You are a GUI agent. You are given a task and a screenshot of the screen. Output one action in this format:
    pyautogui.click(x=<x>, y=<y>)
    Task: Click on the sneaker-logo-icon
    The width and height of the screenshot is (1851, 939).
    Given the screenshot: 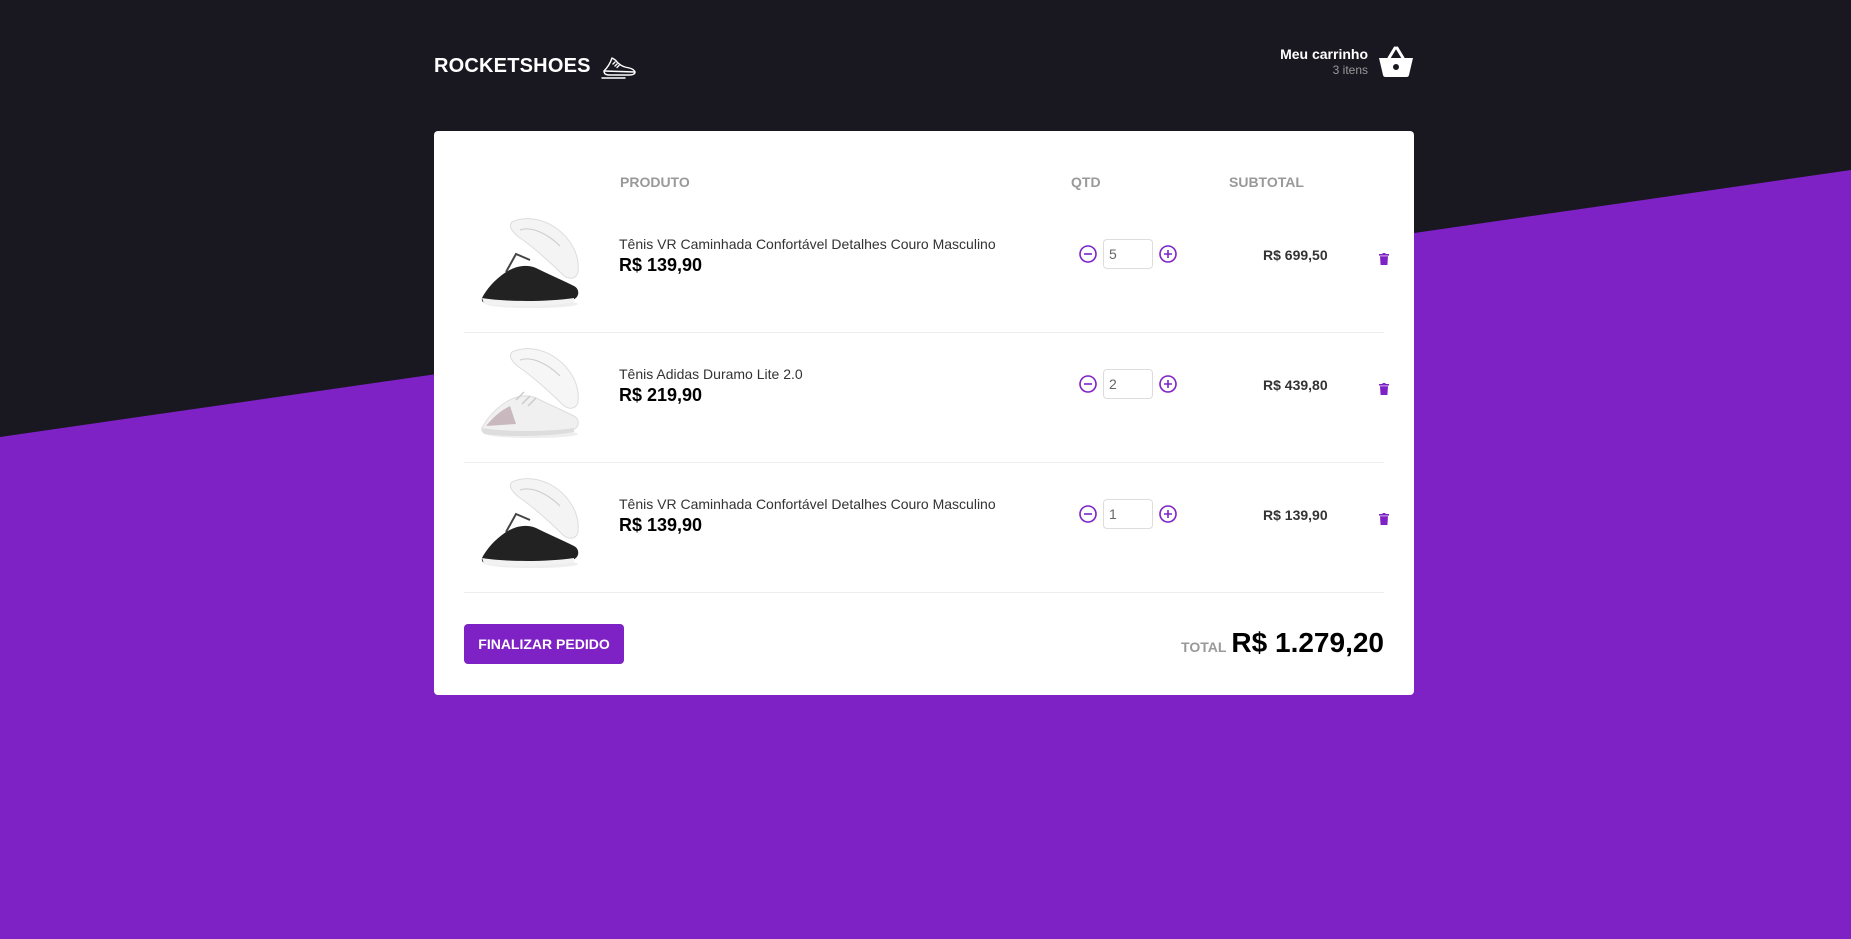 What is the action you would take?
    pyautogui.click(x=618, y=68)
    